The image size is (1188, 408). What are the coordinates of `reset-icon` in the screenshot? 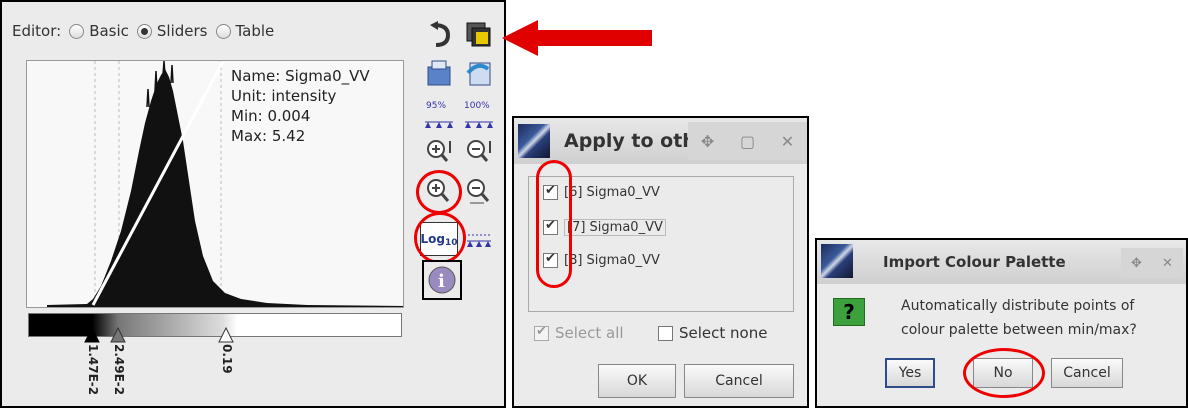 It's located at (439, 35).